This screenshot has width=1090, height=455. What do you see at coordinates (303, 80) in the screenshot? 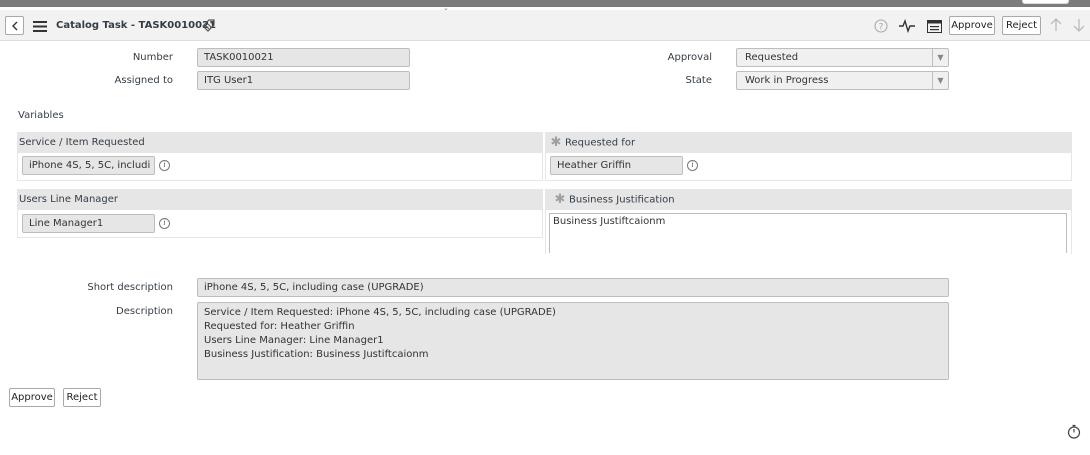
I see `assigned-to-field: ITG User1` at bounding box center [303, 80].